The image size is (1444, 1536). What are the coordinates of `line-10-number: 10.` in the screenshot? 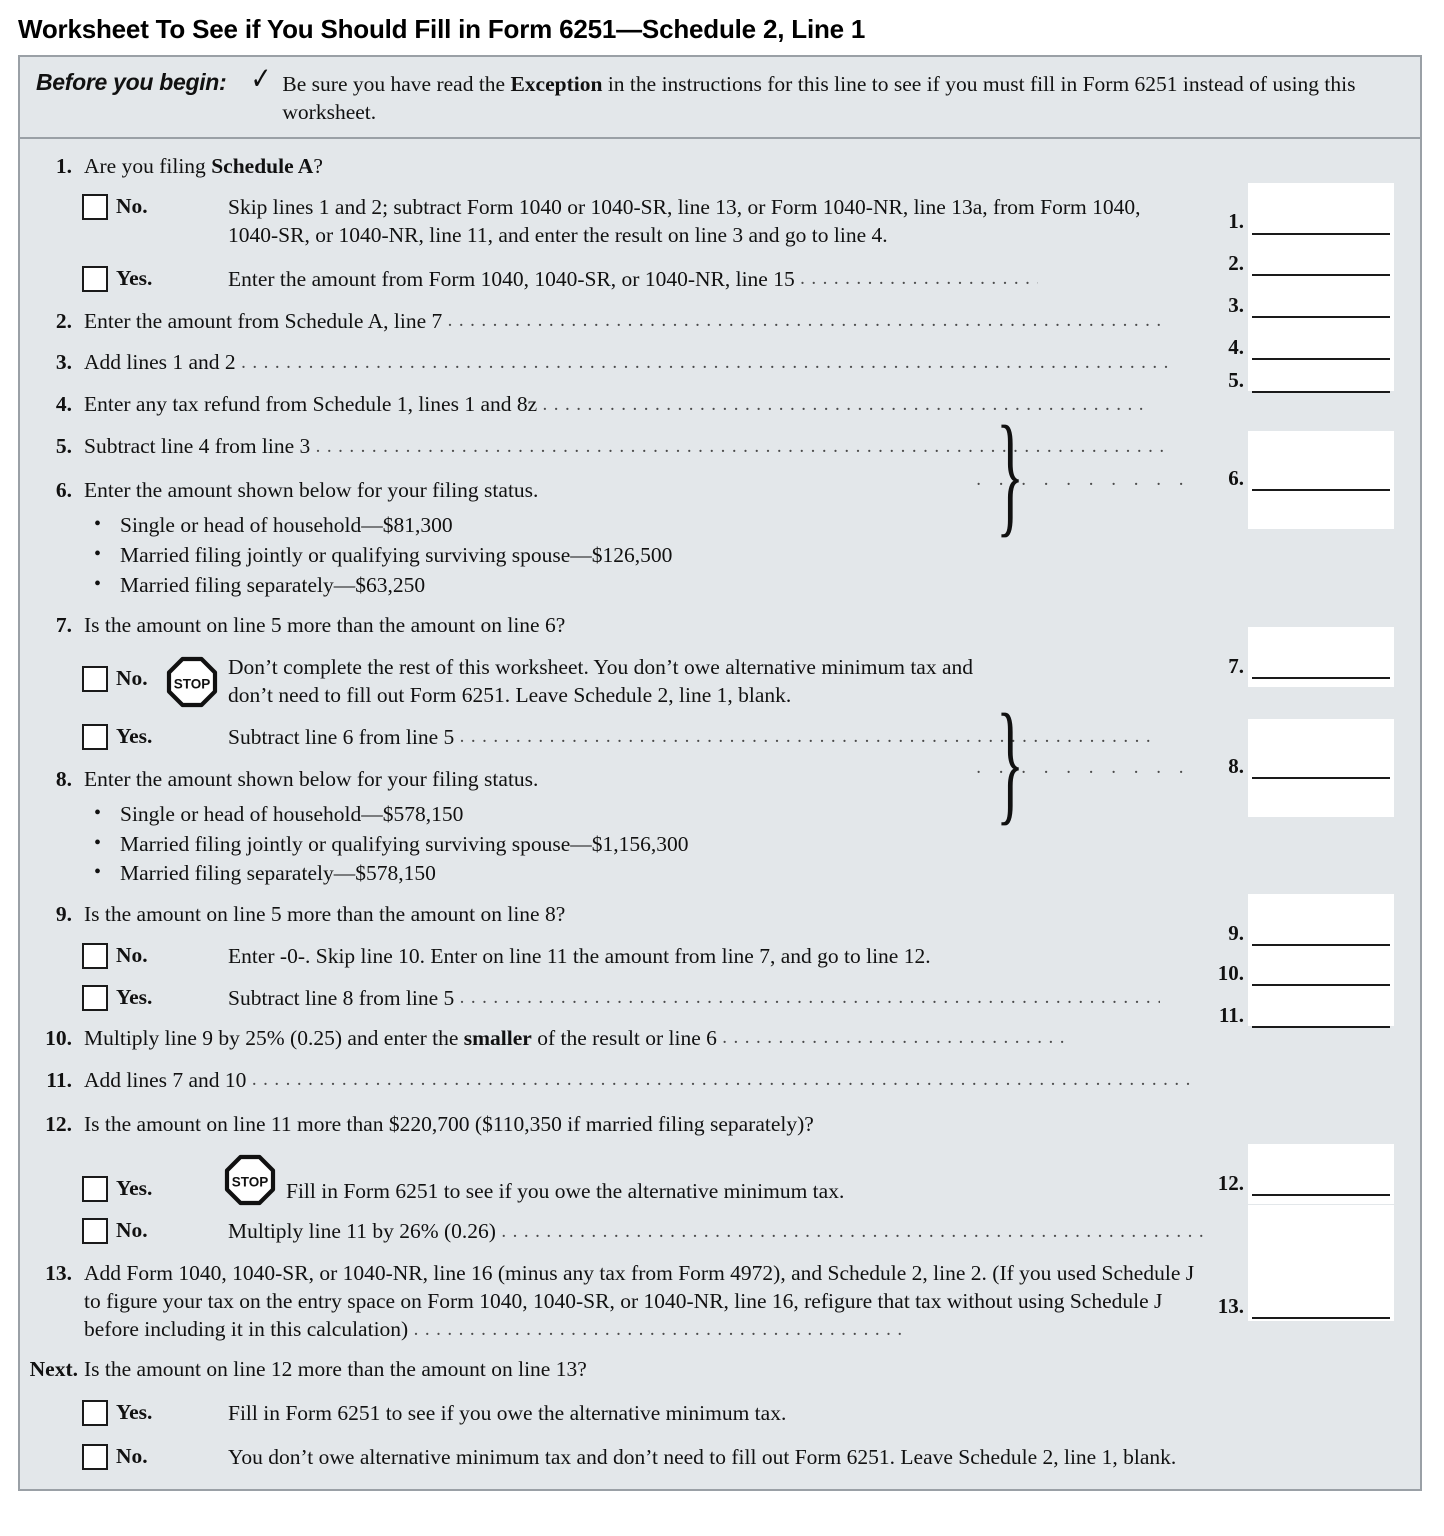 It's located at (58, 1037).